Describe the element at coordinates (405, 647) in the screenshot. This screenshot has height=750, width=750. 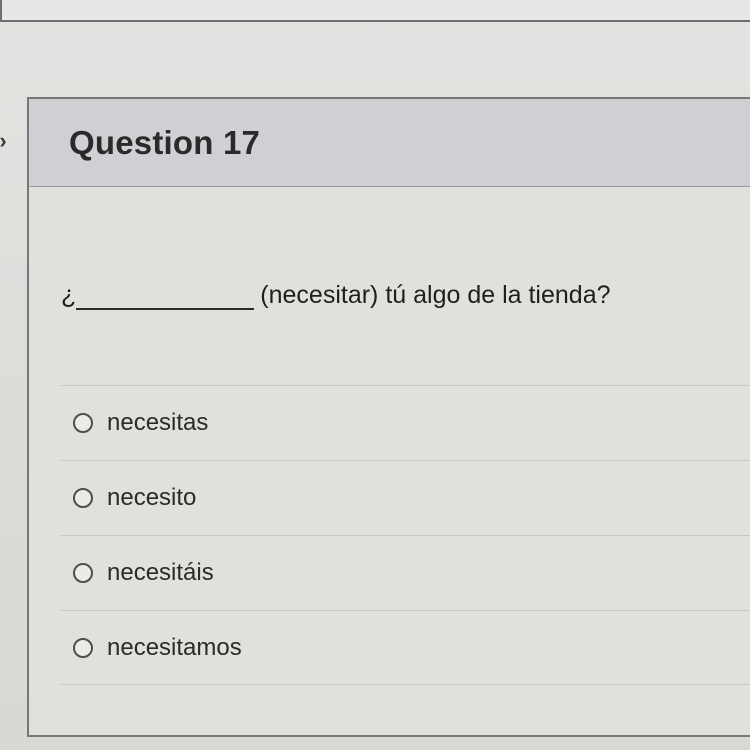
I see `answer-option: necesitamos` at that location.